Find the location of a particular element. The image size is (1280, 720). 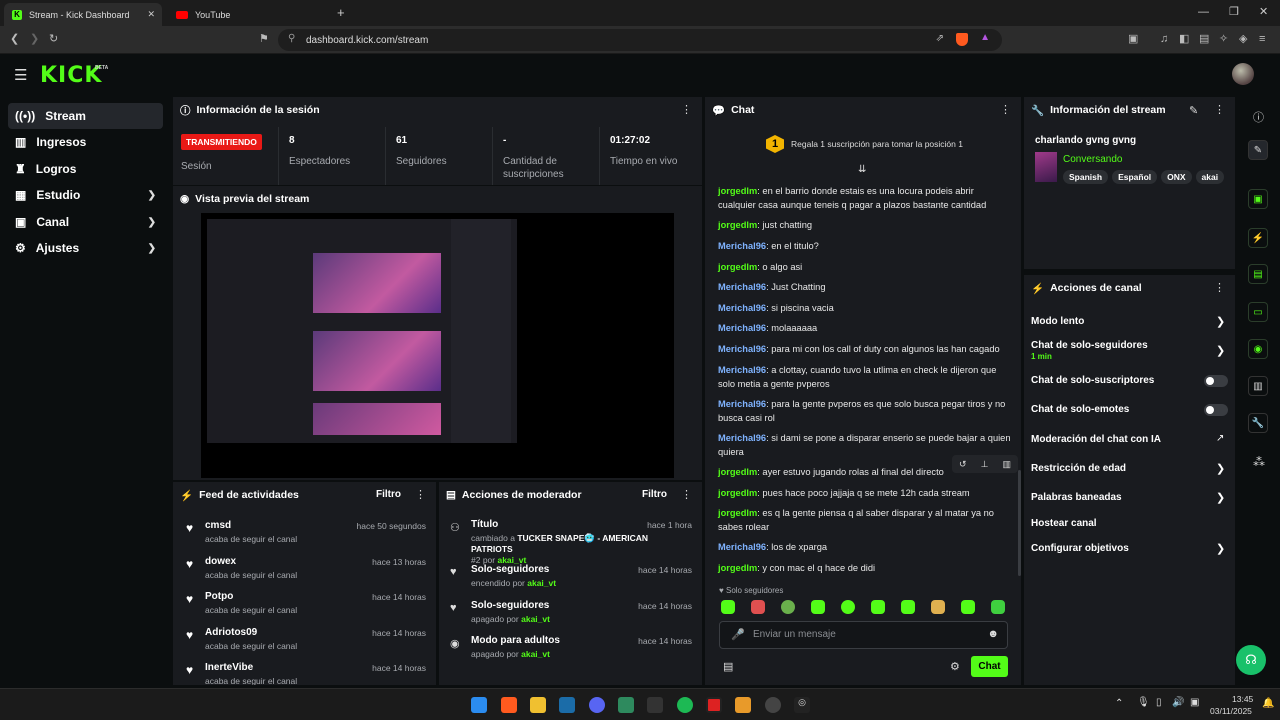

epic-games-icon is located at coordinates (655, 705).